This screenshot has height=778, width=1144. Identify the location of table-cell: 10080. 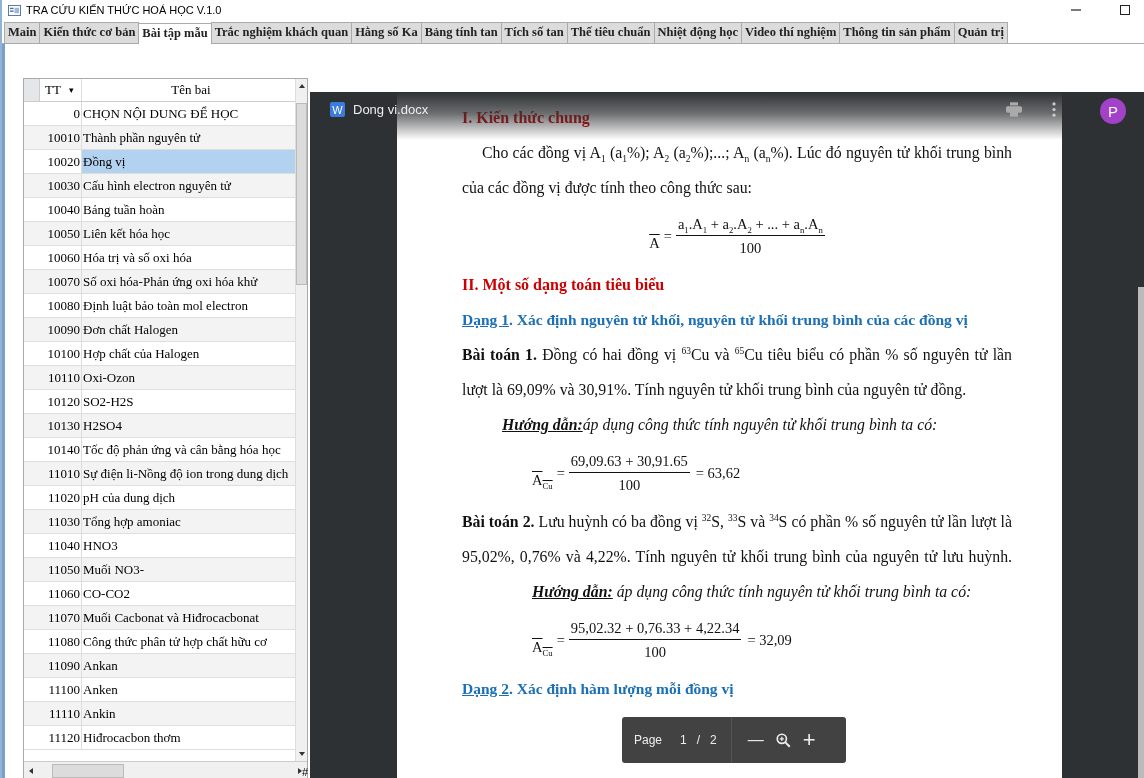
(61, 305).